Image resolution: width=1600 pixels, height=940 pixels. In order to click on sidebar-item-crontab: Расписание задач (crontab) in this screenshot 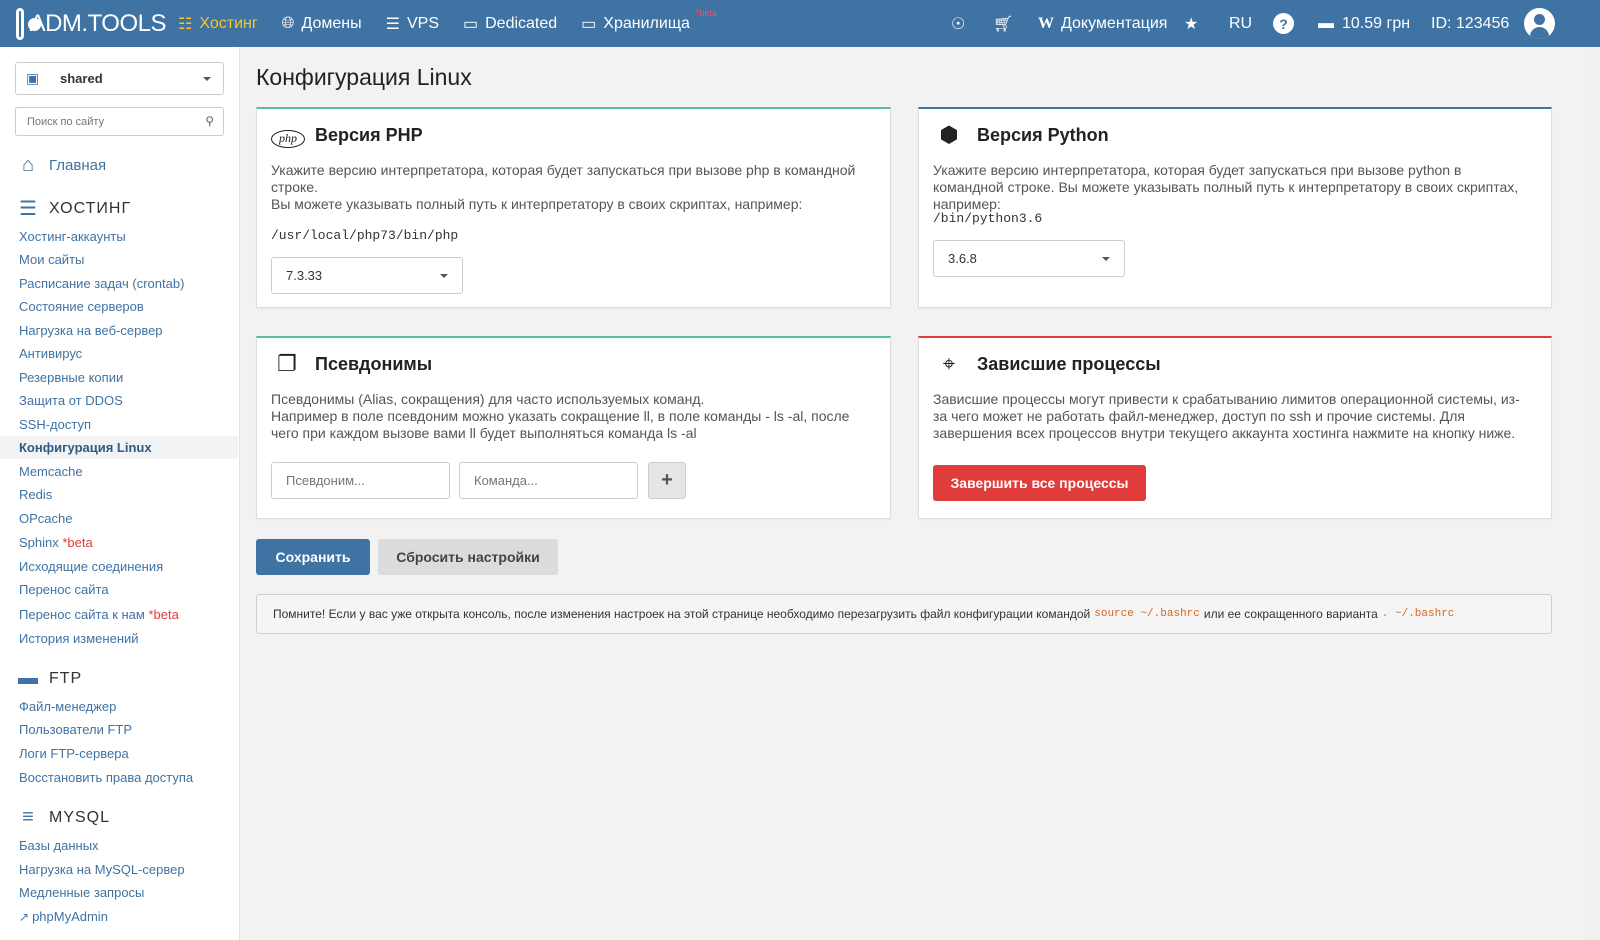, I will do `click(119, 283)`.